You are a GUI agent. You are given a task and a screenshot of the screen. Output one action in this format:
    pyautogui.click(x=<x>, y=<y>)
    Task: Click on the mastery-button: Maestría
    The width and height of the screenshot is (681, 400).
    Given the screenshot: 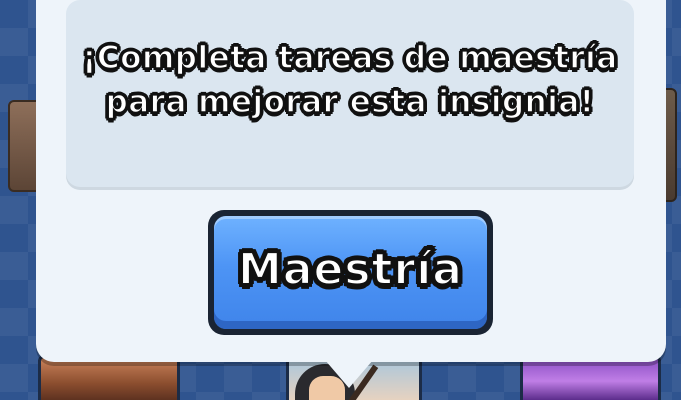 What is the action you would take?
    pyautogui.click(x=350, y=272)
    